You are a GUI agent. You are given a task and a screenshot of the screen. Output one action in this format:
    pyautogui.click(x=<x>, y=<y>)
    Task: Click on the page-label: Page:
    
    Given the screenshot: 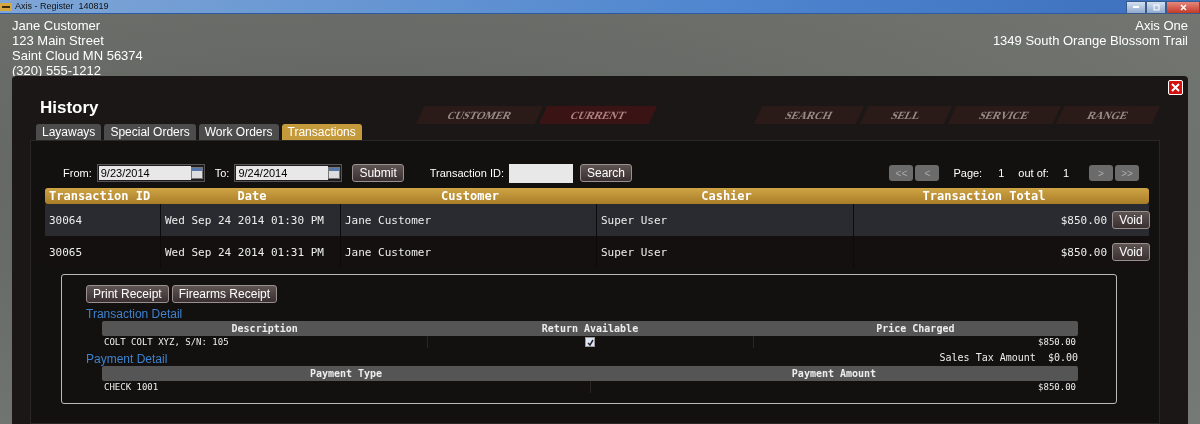 What is the action you would take?
    pyautogui.click(x=968, y=173)
    